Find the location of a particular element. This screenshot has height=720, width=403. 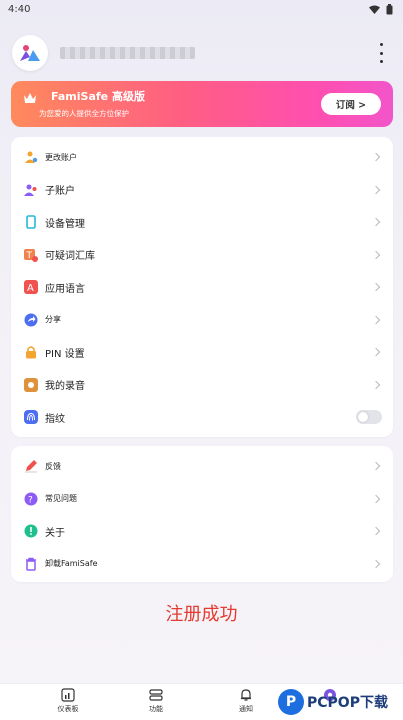

menu_main-row-1: 子账户 is located at coordinates (202, 190).